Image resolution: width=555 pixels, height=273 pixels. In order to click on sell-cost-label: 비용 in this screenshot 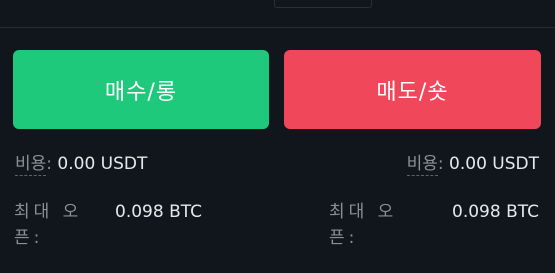, I will do `click(422, 165)`.